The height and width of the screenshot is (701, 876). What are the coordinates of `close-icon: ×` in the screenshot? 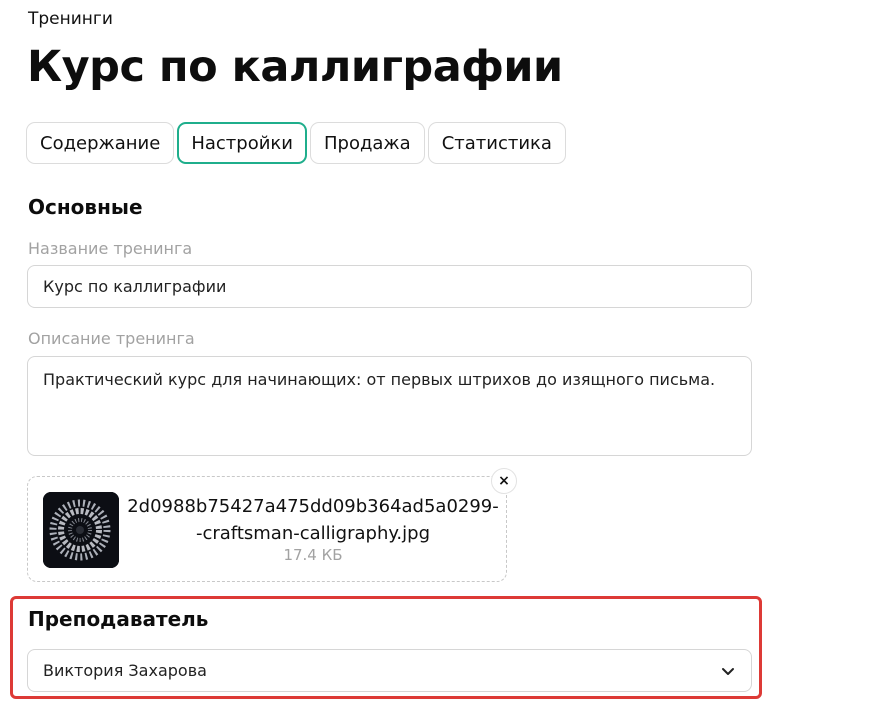 It's located at (504, 481).